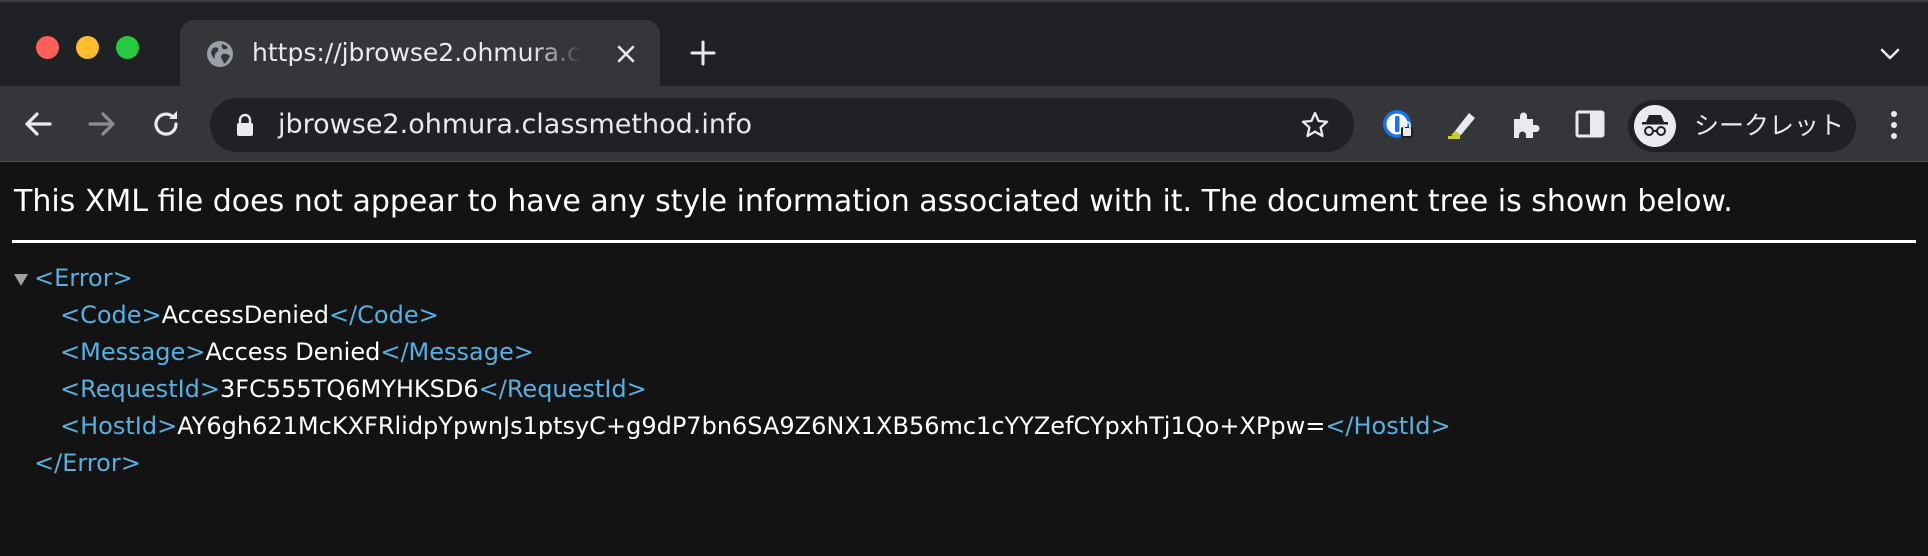 The height and width of the screenshot is (556, 1928). Describe the element at coordinates (457, 352) in the screenshot. I see `xml-tag: </Message>` at that location.